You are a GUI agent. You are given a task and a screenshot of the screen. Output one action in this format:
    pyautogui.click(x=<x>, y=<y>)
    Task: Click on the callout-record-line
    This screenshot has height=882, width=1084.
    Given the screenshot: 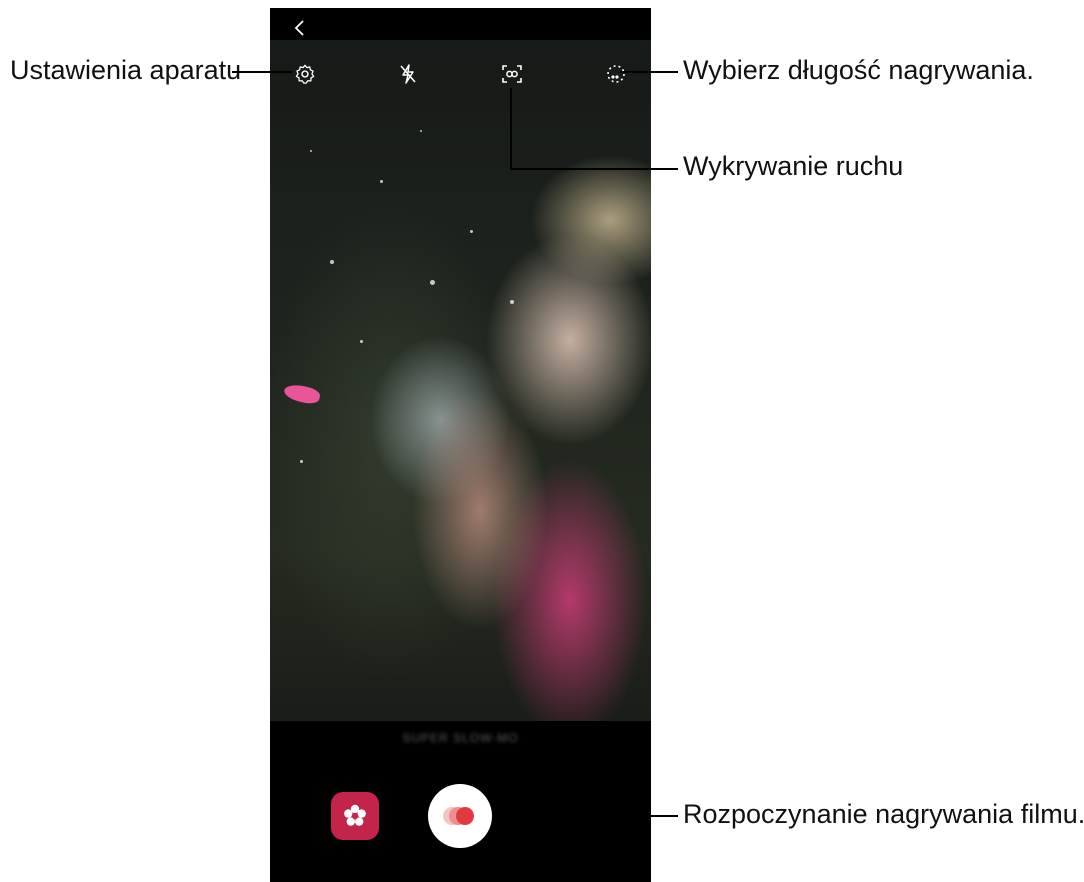 What is the action you would take?
    pyautogui.click(x=585, y=816)
    